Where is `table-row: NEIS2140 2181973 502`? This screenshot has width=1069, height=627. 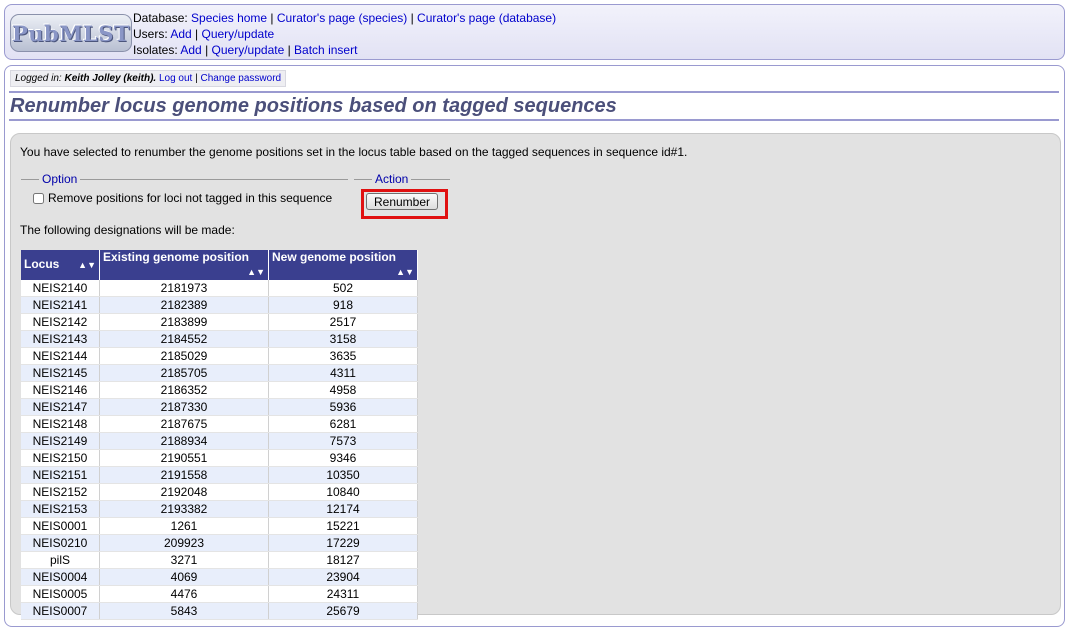 table-row: NEIS2140 2181973 502 is located at coordinates (219, 288).